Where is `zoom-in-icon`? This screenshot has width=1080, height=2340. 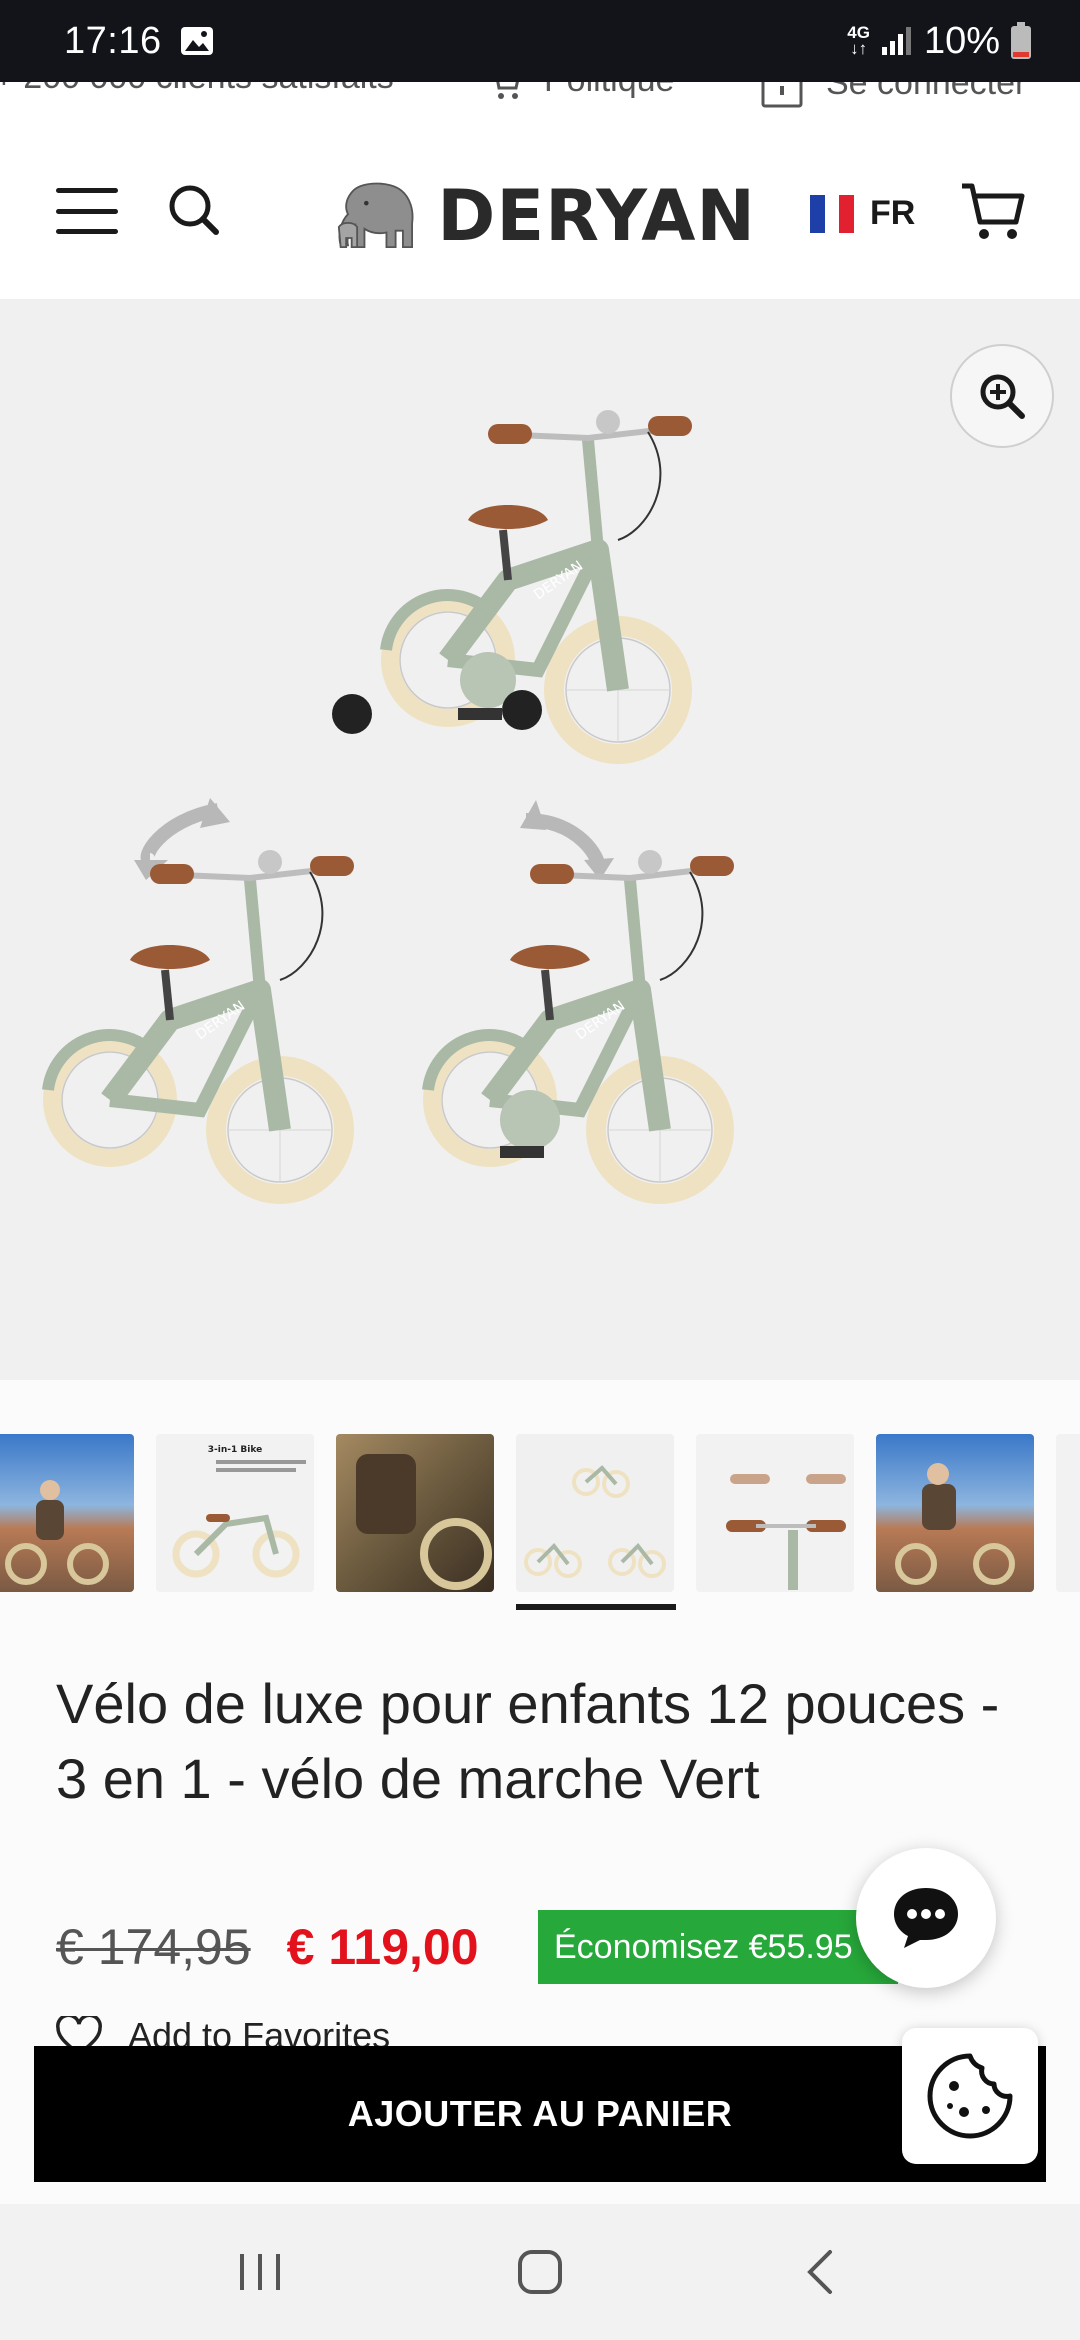 zoom-in-icon is located at coordinates (1002, 396).